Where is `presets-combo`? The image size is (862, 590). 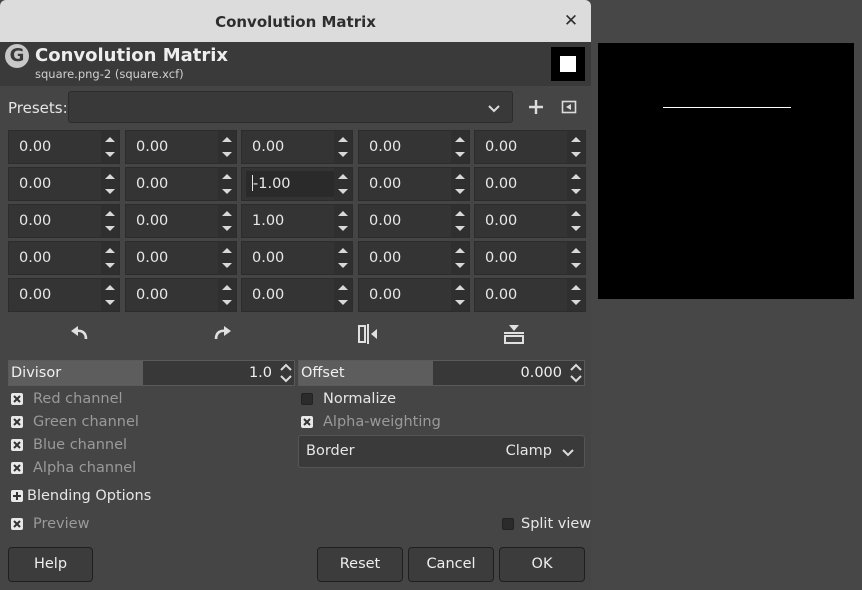
presets-combo is located at coordinates (290, 107).